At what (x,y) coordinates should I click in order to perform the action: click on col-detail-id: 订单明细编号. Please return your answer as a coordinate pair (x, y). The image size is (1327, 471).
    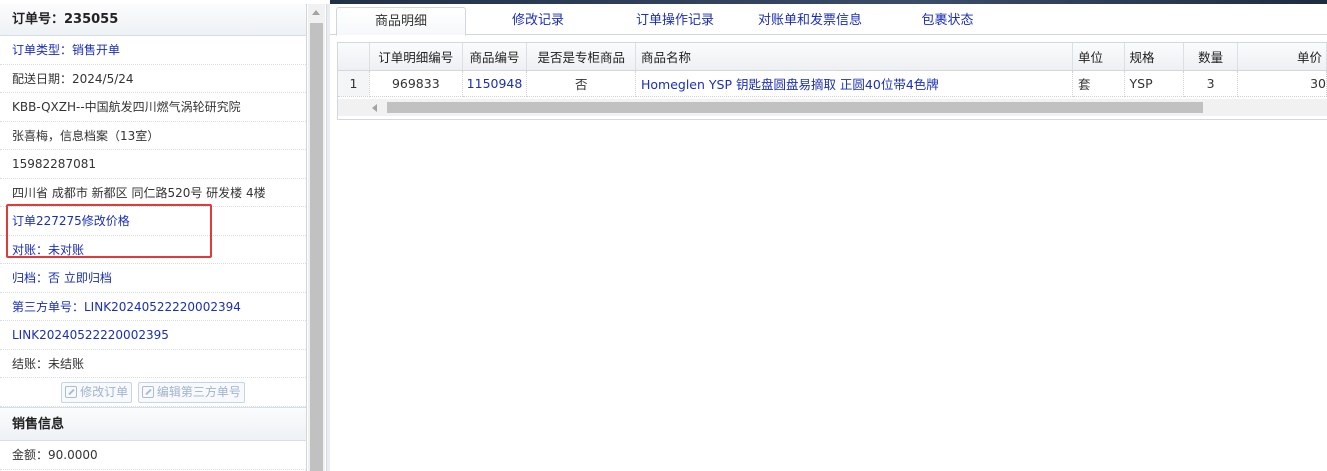
    Looking at the image, I should click on (416, 57).